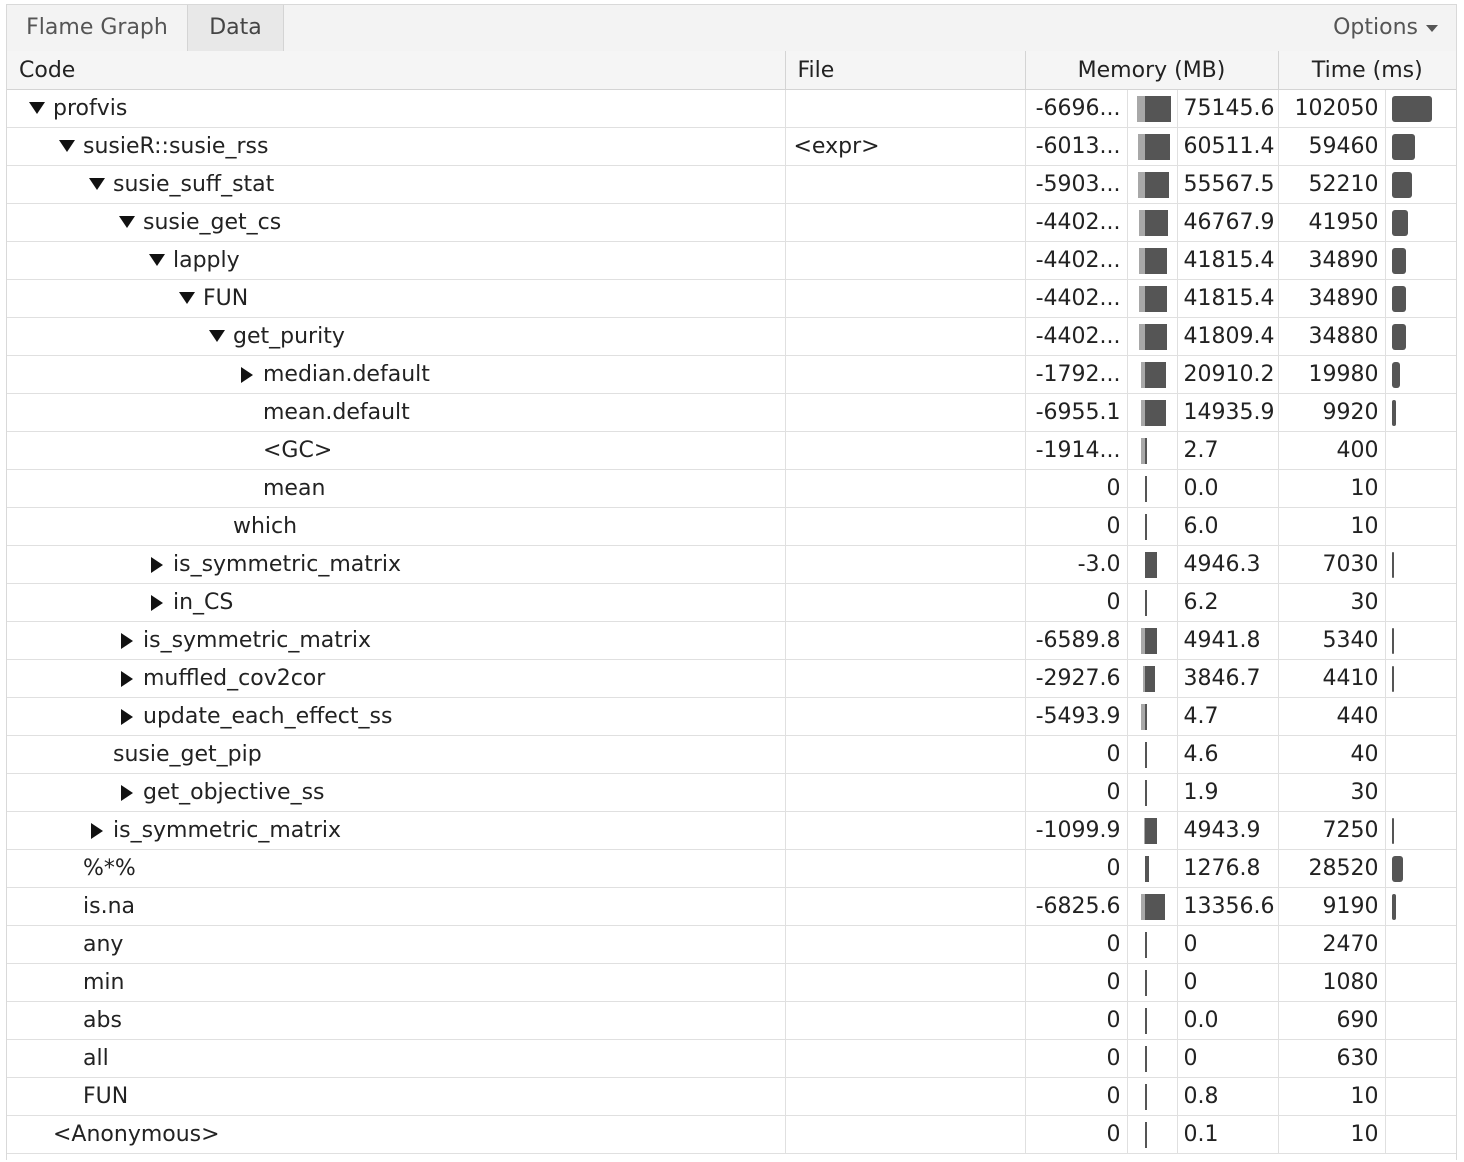 Image resolution: width=1464 pixels, height=1162 pixels. What do you see at coordinates (1228, 564) in the screenshot?
I see `memory-alloc-value: 4946.3` at bounding box center [1228, 564].